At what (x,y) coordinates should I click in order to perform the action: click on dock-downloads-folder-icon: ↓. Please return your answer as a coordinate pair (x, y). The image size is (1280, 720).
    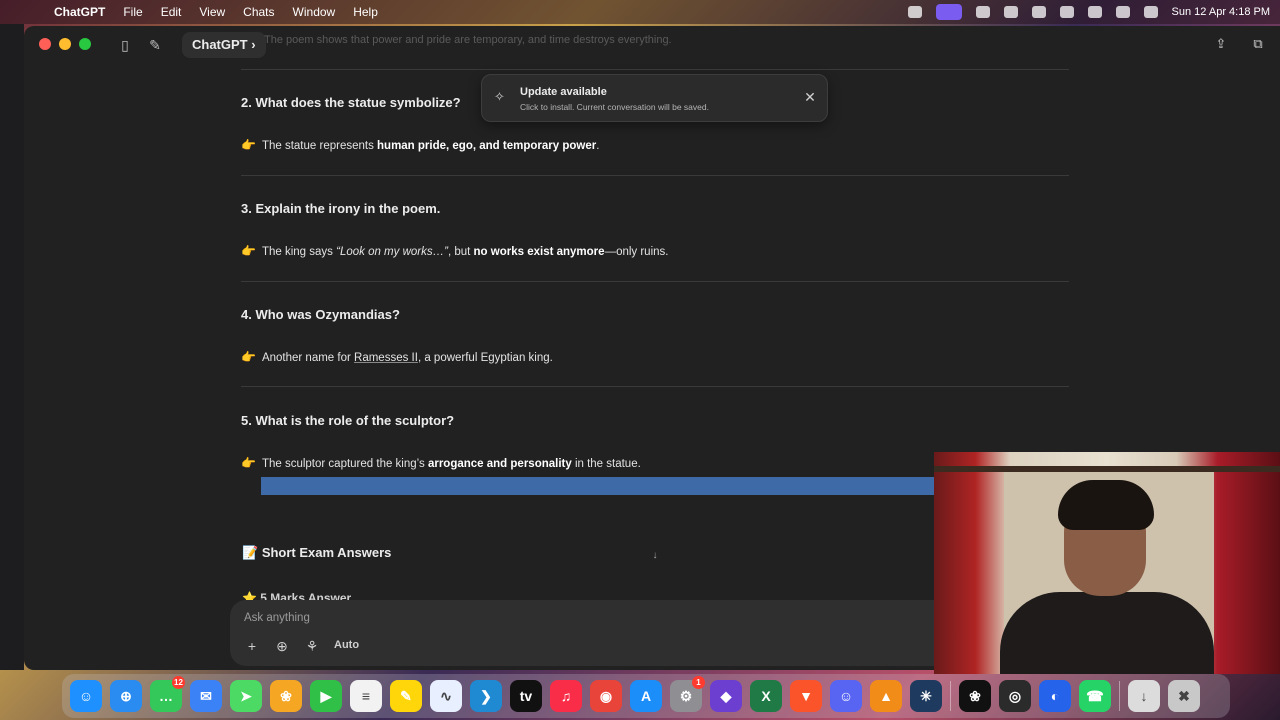
    Looking at the image, I should click on (1144, 696).